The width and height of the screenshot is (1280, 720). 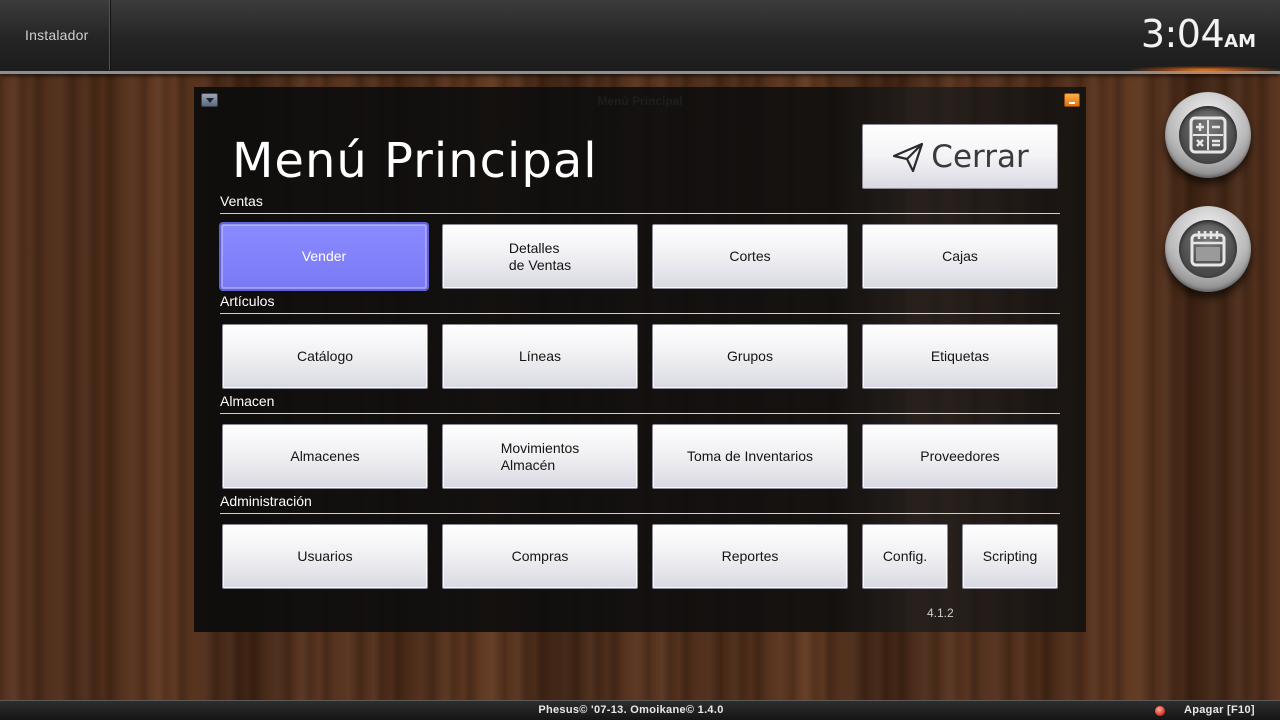 I want to click on scripting-button: Scripting, so click(x=1010, y=556).